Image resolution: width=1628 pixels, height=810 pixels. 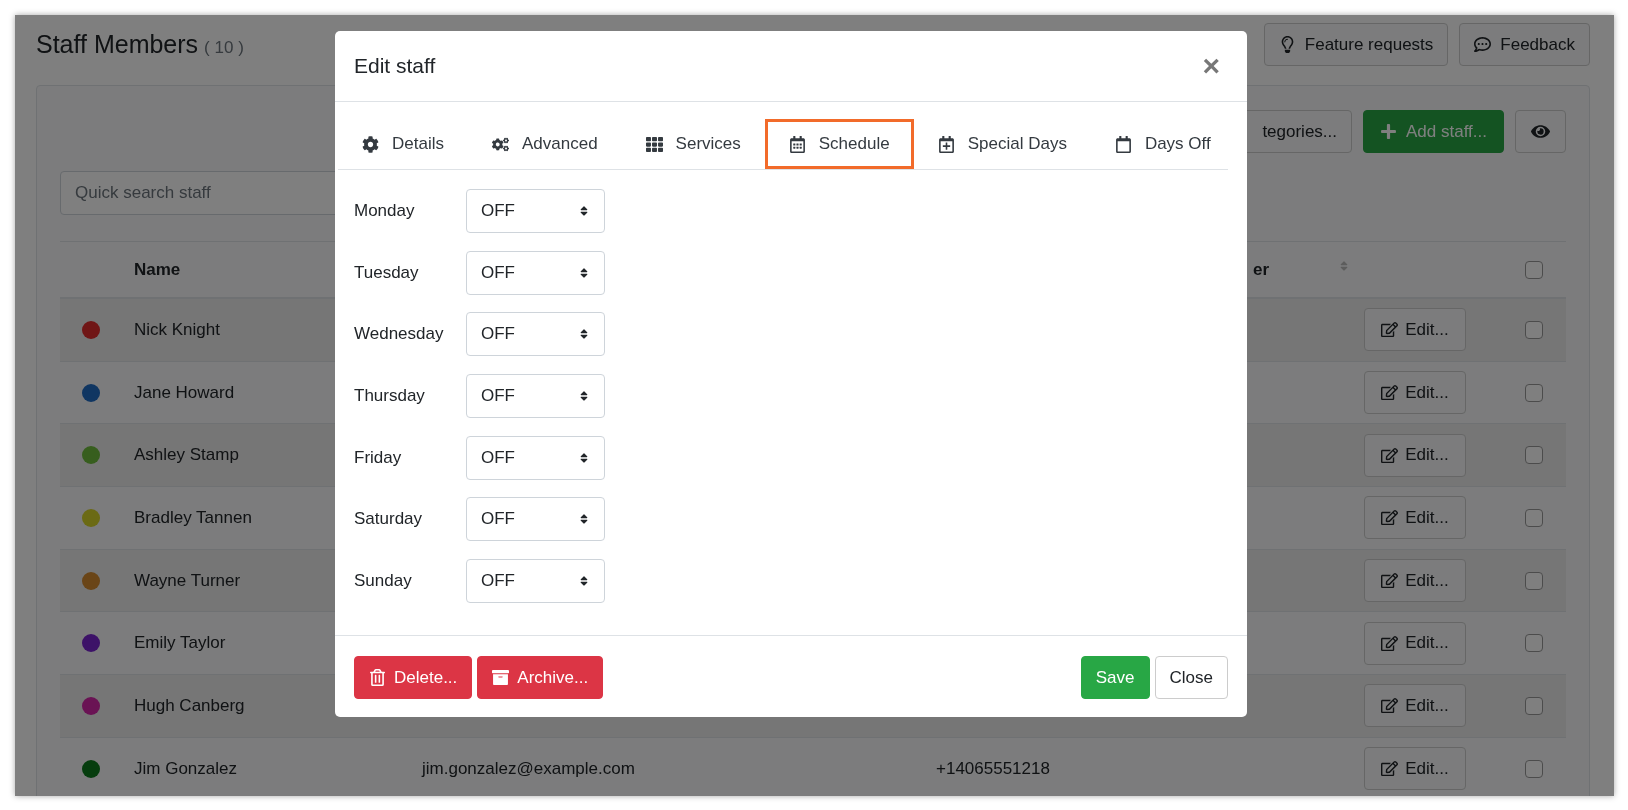 I want to click on modal-title: Edit staff, so click(x=395, y=66).